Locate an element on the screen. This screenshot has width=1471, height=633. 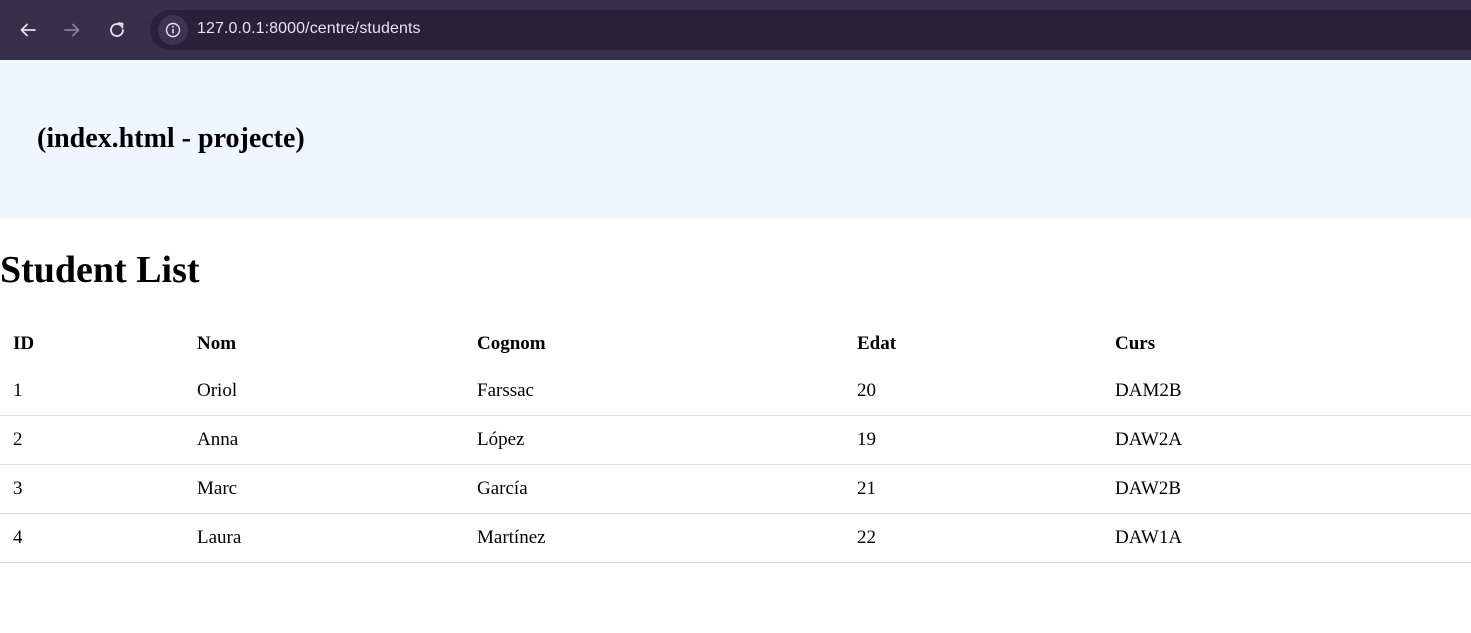
url-text: 127.0.0.1:8000/centre/students is located at coordinates (309, 29).